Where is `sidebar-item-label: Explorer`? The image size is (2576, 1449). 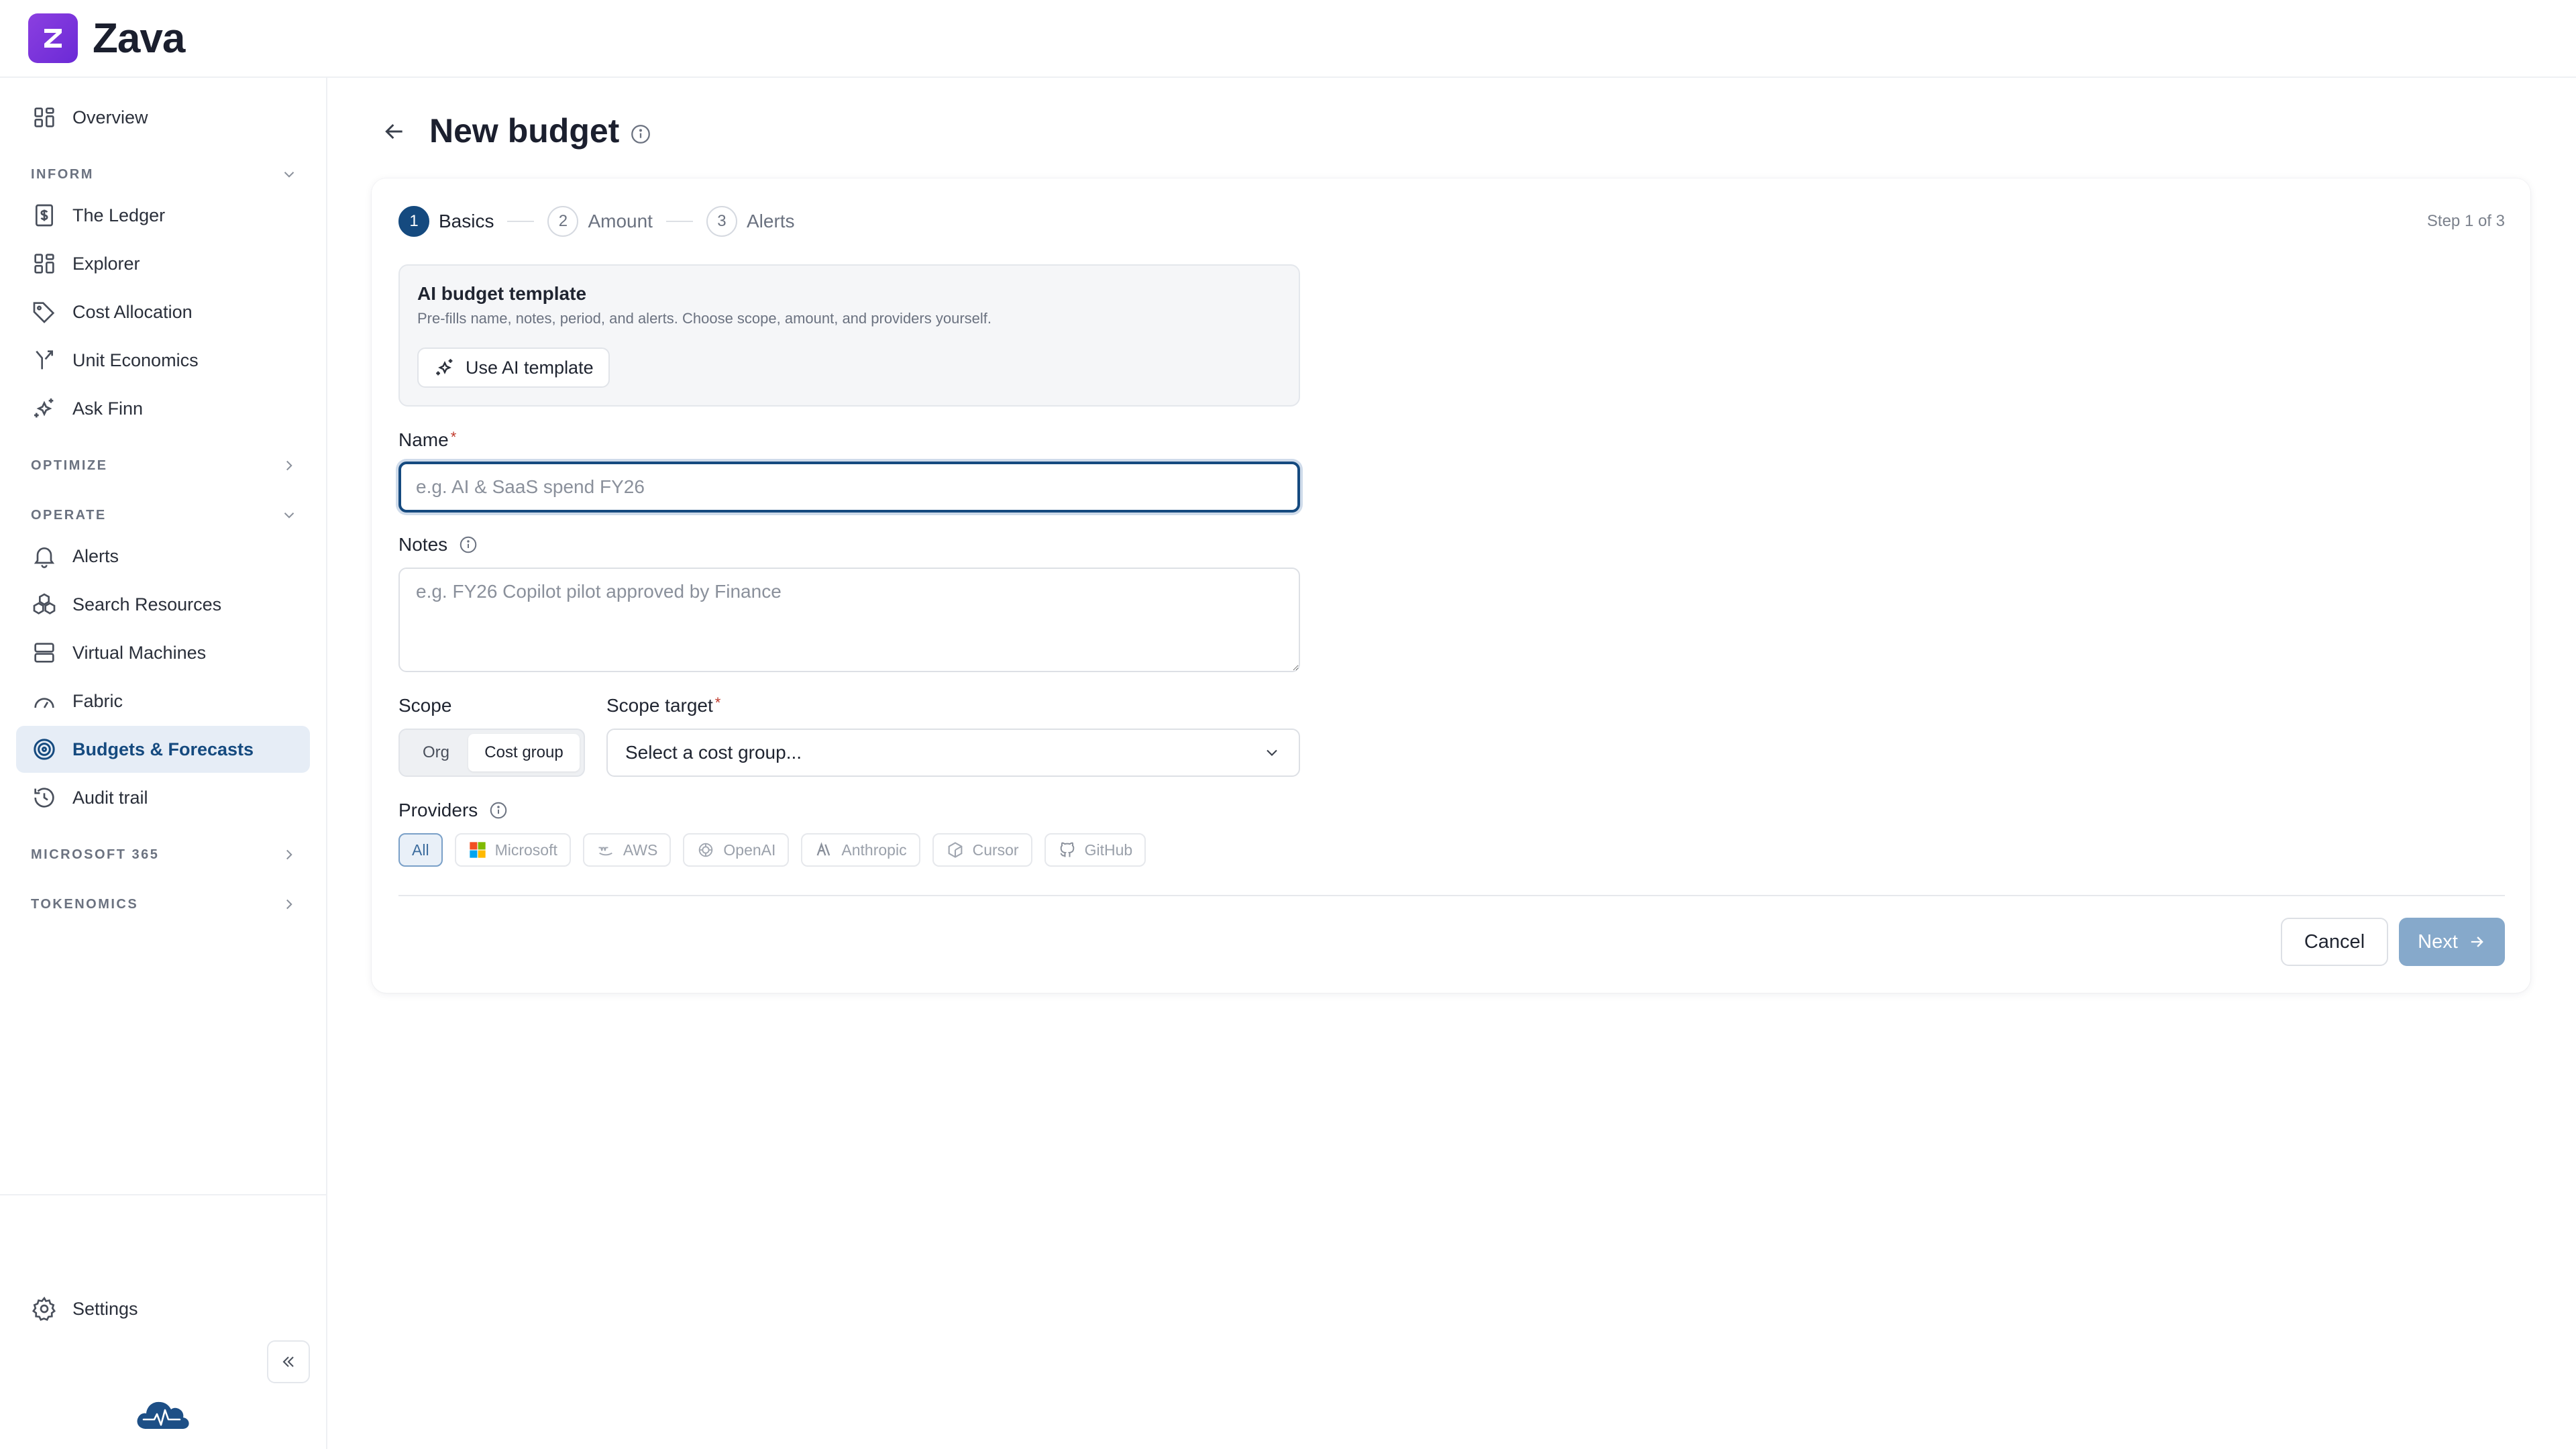
sidebar-item-label: Explorer is located at coordinates (106, 263).